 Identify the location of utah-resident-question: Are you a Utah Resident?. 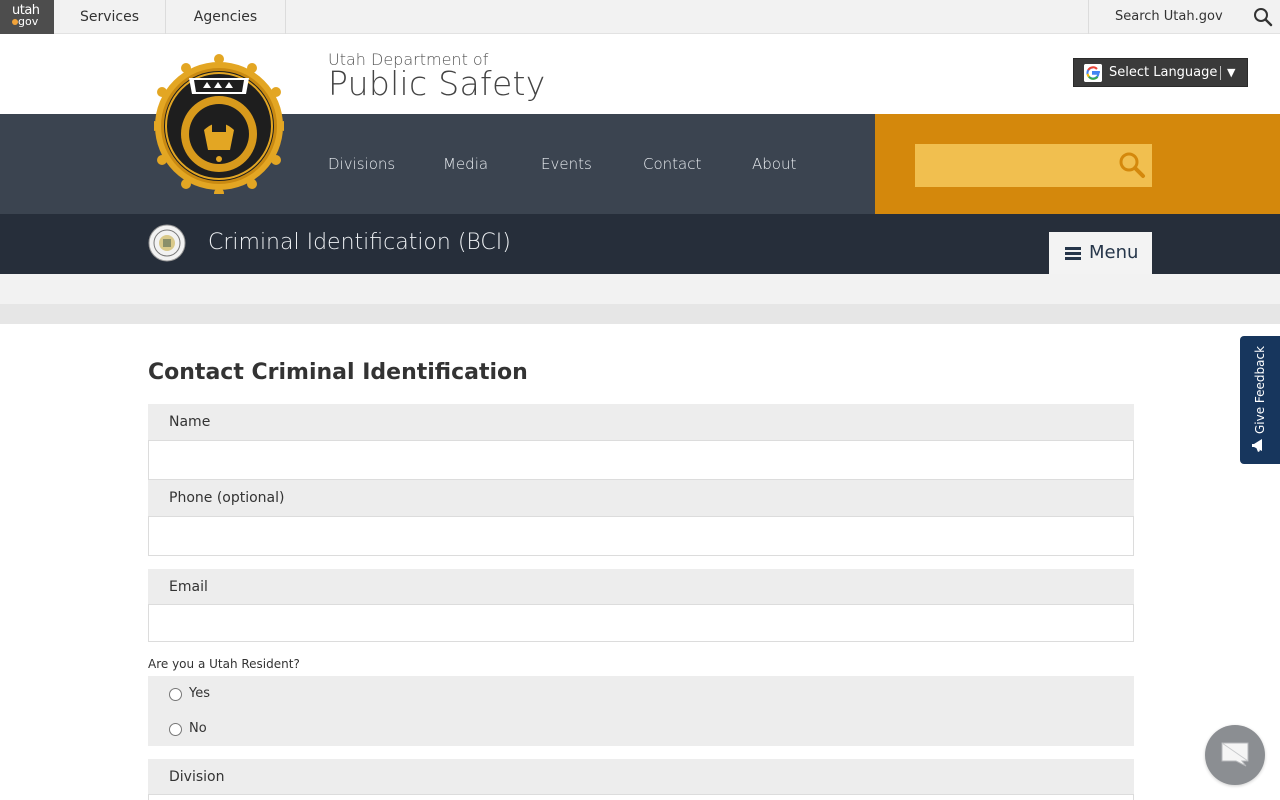
(224, 664).